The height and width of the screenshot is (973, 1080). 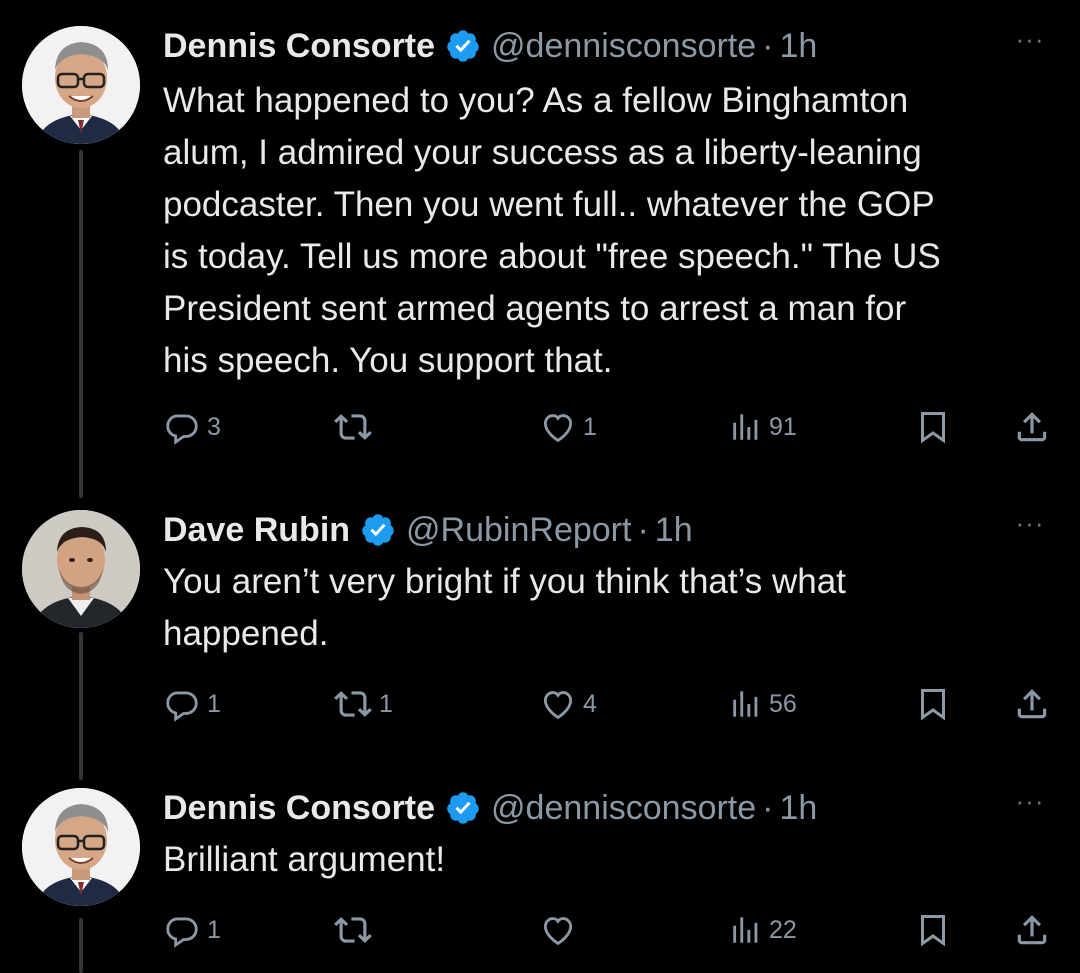 I want to click on tweet-header: Dave Rubin @RubinReport · 1h, so click(x=609, y=530).